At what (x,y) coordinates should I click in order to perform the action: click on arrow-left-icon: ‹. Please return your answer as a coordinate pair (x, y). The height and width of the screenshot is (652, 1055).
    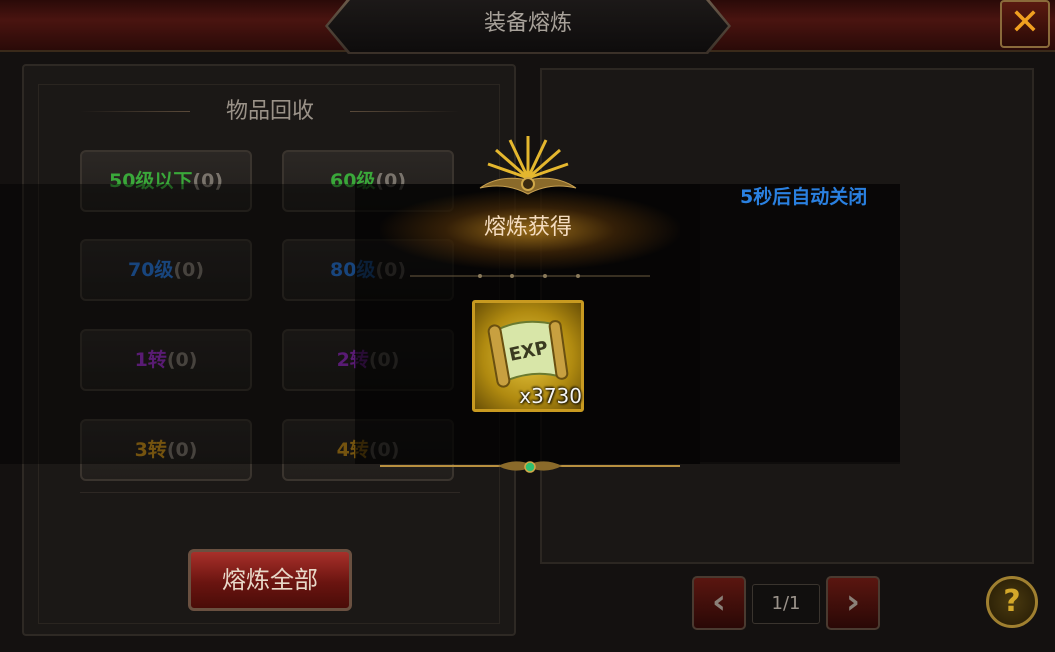
    Looking at the image, I should click on (718, 602).